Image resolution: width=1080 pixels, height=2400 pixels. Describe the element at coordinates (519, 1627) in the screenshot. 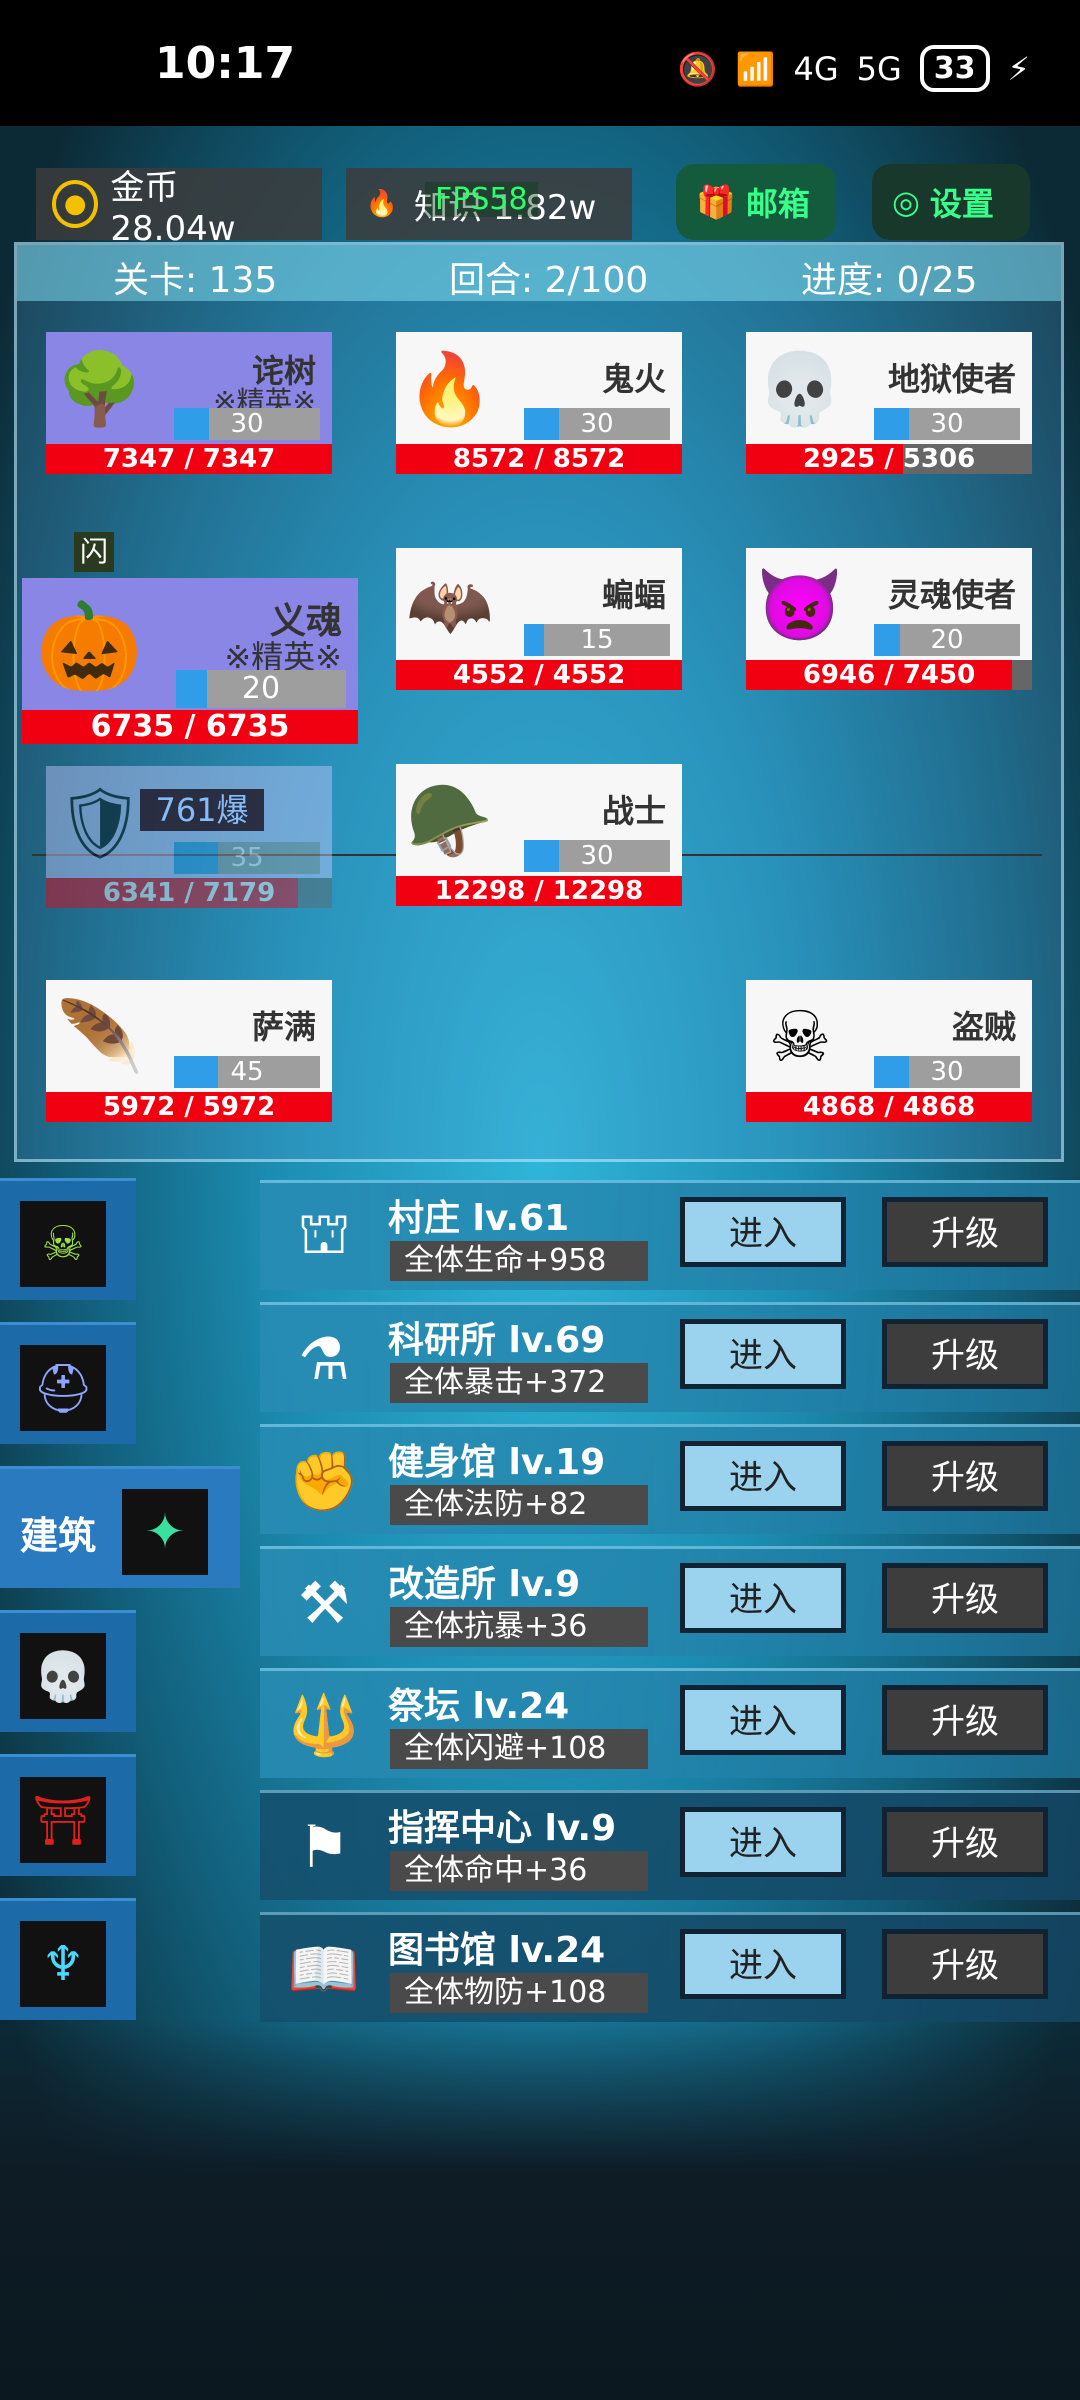

I see `building-bonus: 全体抗暴+36` at that location.